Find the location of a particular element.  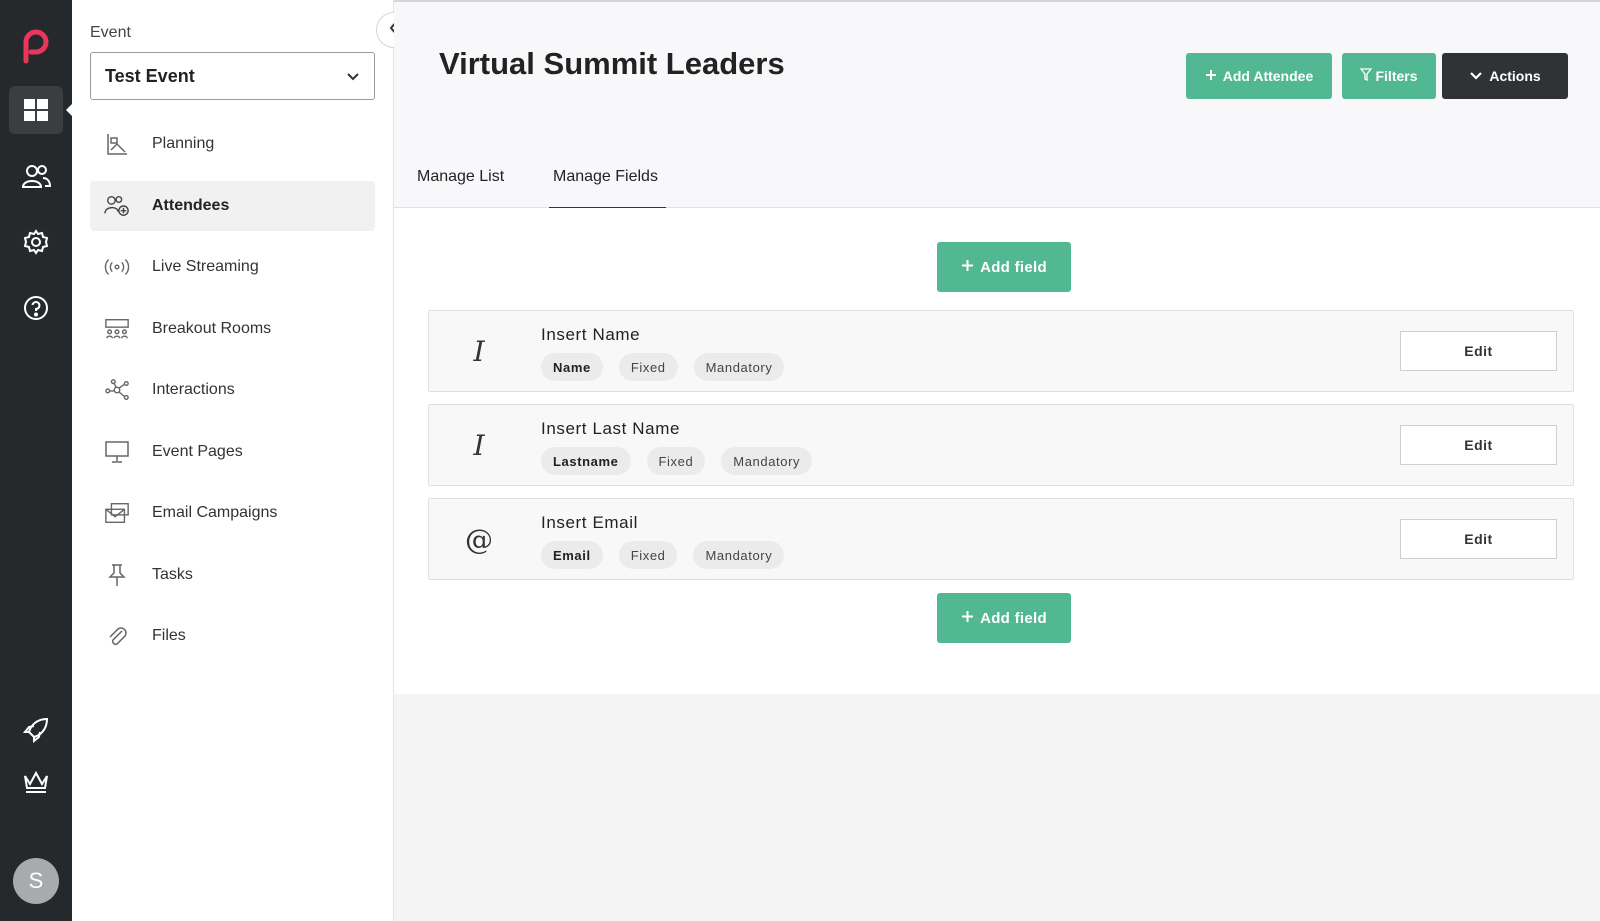

sidebar-item-label: Live Streaming is located at coordinates (205, 266).